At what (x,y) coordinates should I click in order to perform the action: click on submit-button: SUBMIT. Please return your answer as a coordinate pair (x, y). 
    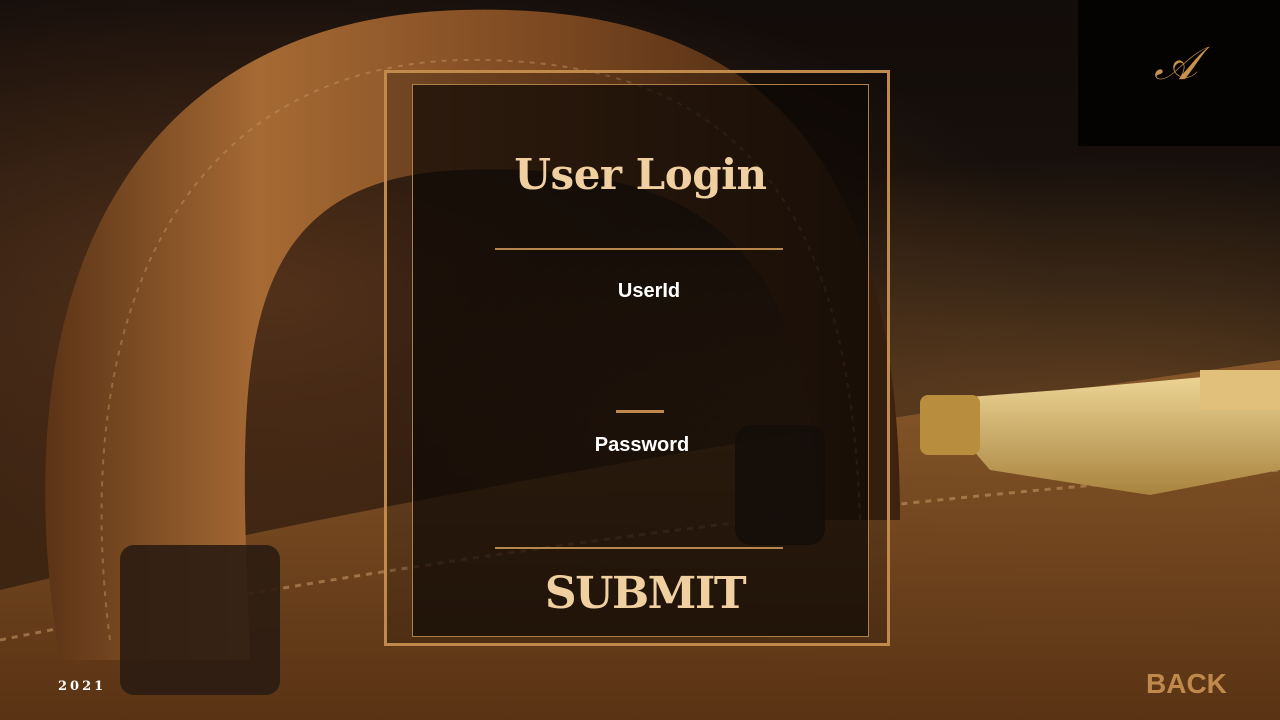
    Looking at the image, I should click on (645, 593).